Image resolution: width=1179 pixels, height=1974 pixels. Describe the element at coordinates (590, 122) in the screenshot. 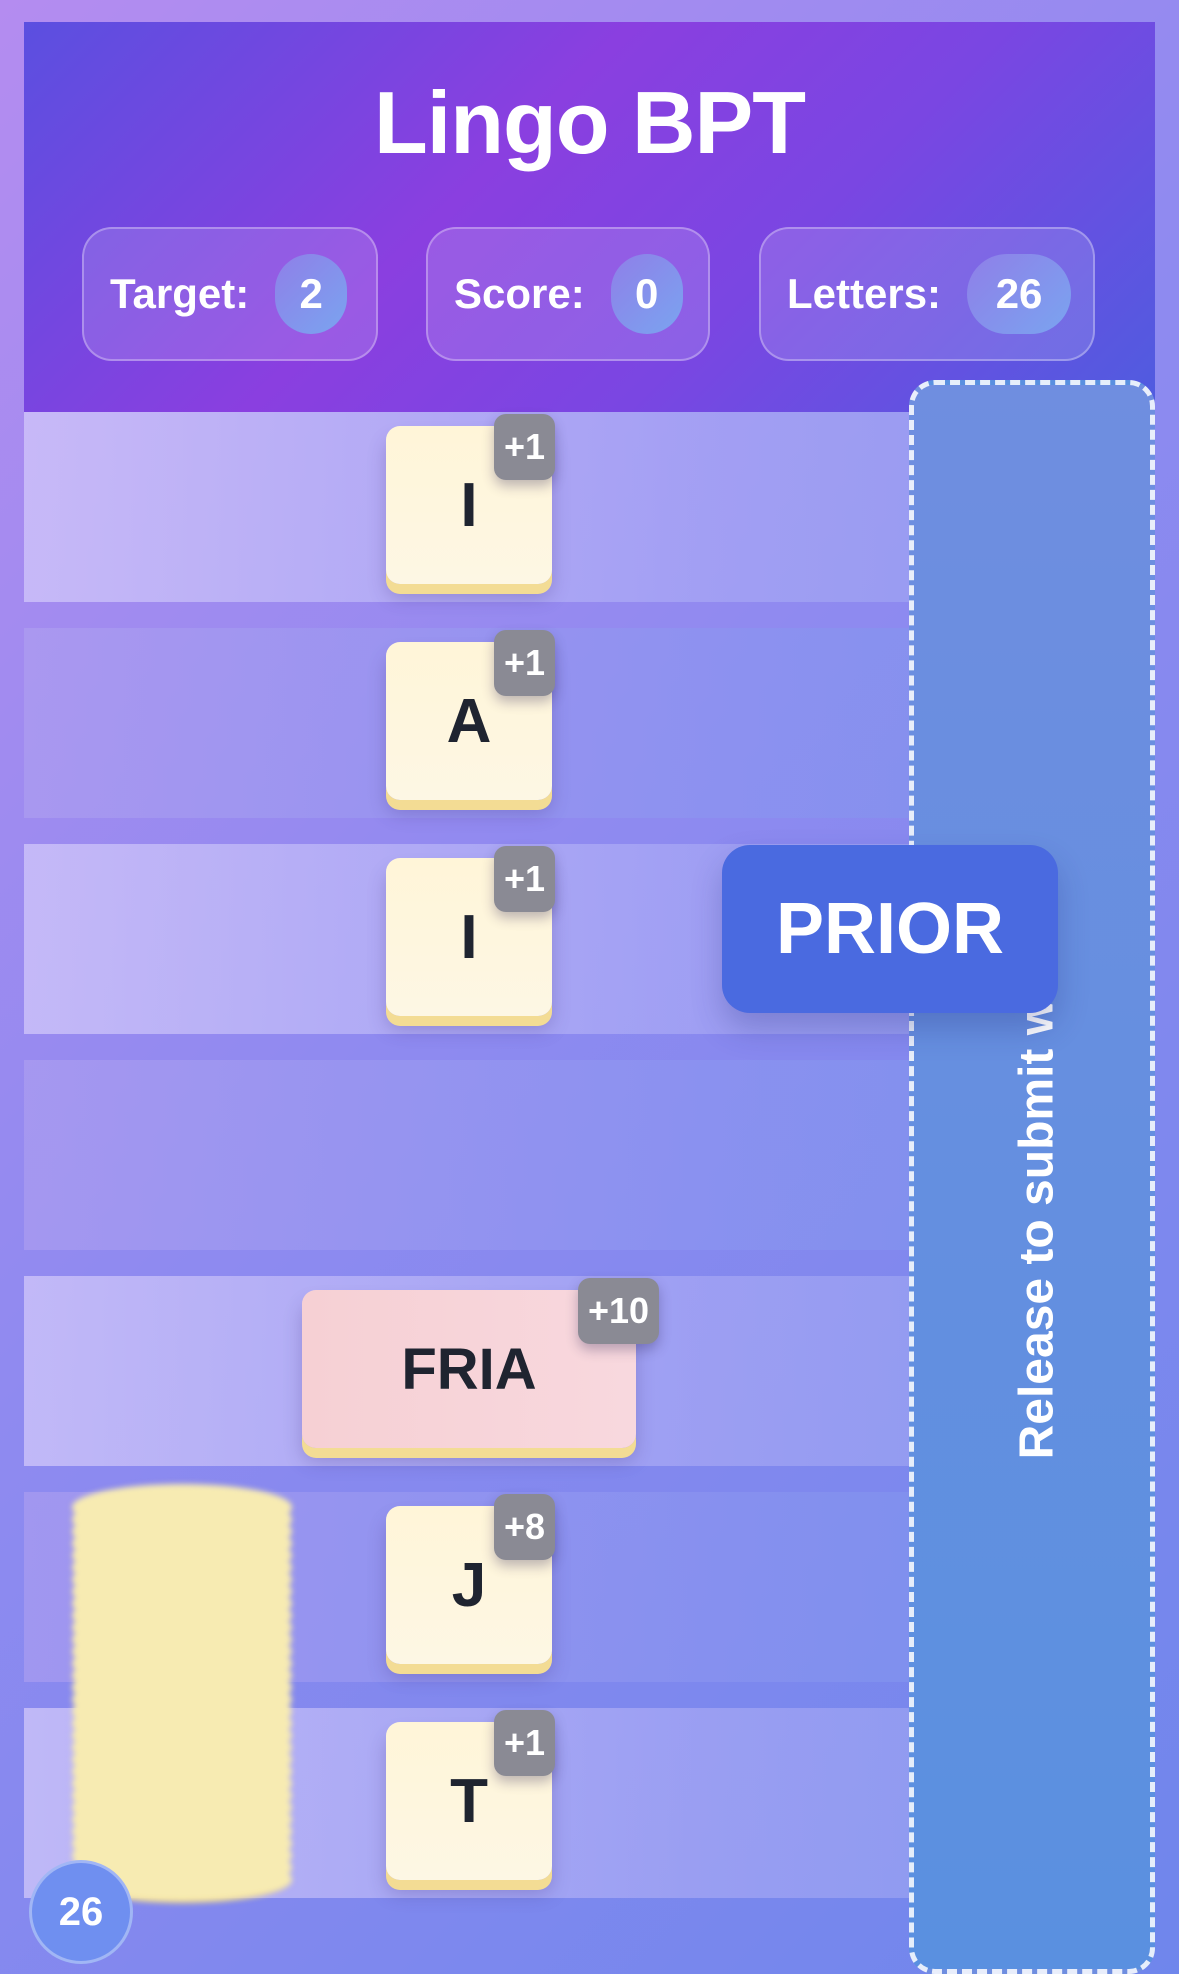

I see `page-title: Lingo BPT` at that location.